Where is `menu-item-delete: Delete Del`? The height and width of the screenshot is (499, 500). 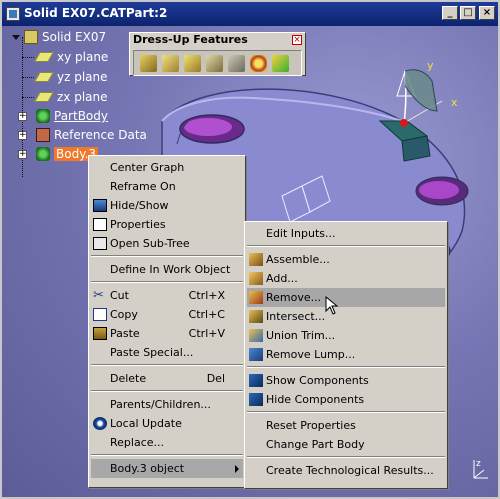 menu-item-delete: Delete Del is located at coordinates (167, 378).